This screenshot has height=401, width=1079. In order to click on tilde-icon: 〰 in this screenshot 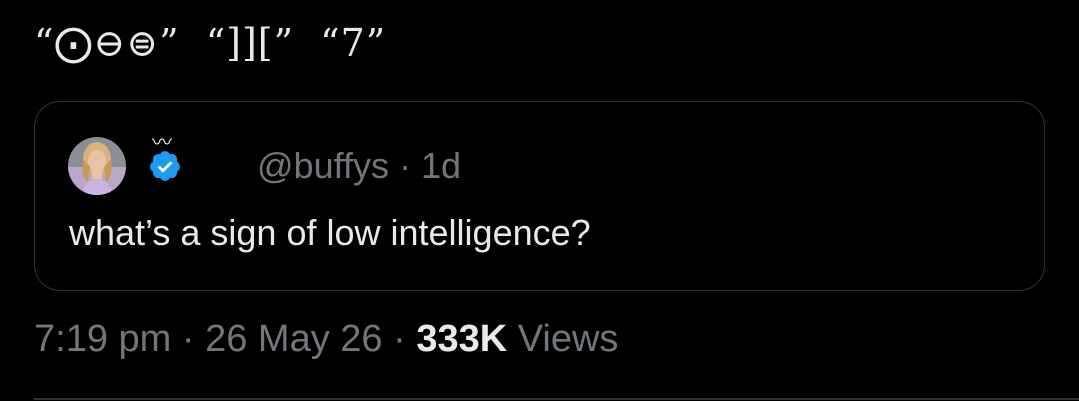, I will do `click(162, 142)`.